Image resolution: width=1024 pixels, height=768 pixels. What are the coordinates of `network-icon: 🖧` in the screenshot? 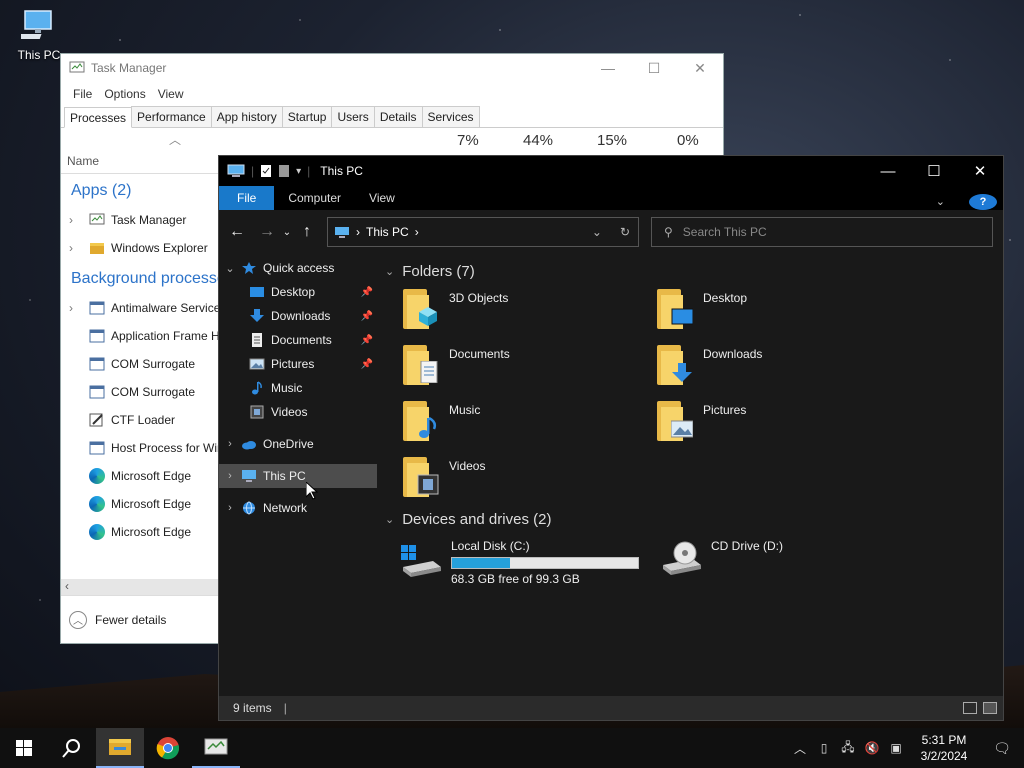 It's located at (848, 748).